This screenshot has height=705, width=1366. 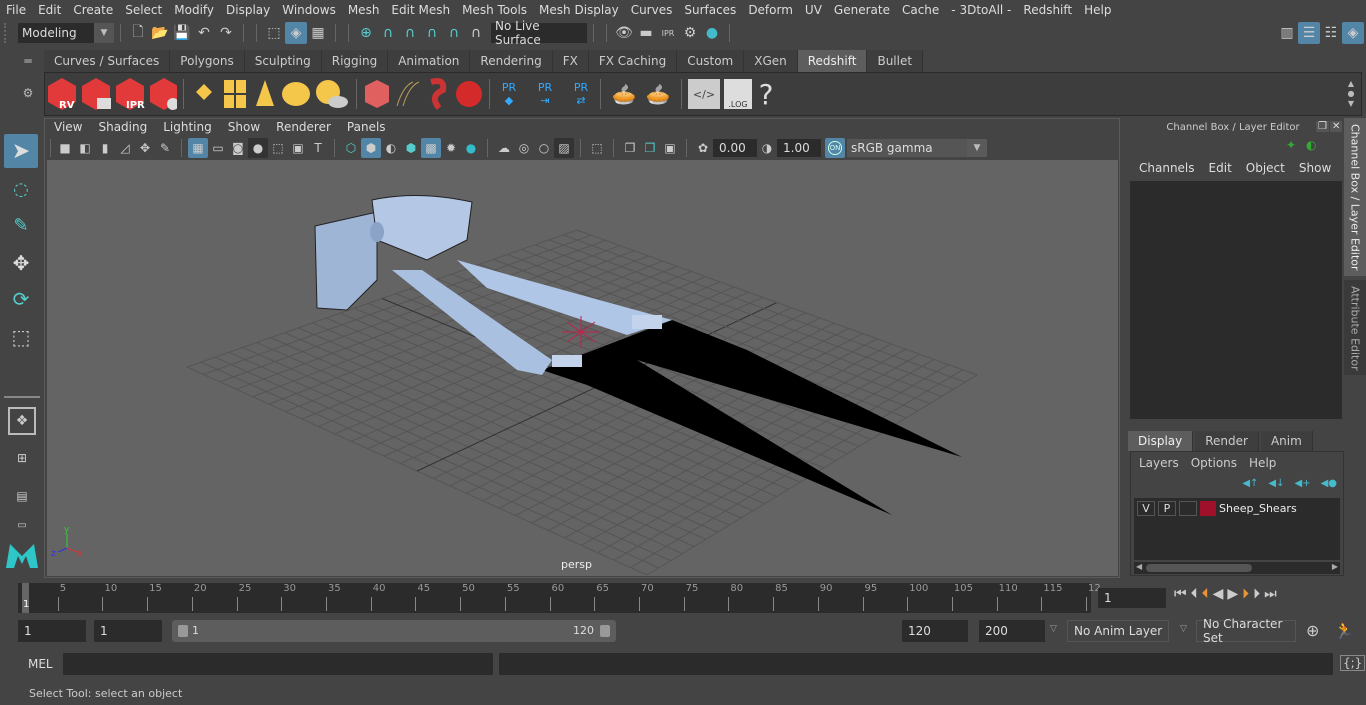 What do you see at coordinates (366, 129) in the screenshot?
I see `viewport-menu-panels: Panels` at bounding box center [366, 129].